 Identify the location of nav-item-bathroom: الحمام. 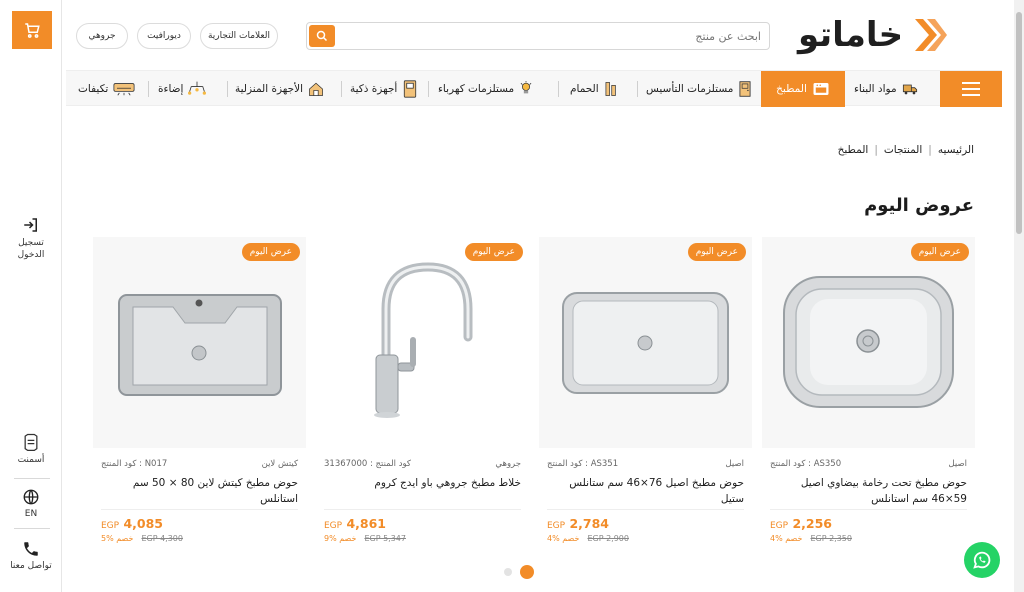
(594, 89).